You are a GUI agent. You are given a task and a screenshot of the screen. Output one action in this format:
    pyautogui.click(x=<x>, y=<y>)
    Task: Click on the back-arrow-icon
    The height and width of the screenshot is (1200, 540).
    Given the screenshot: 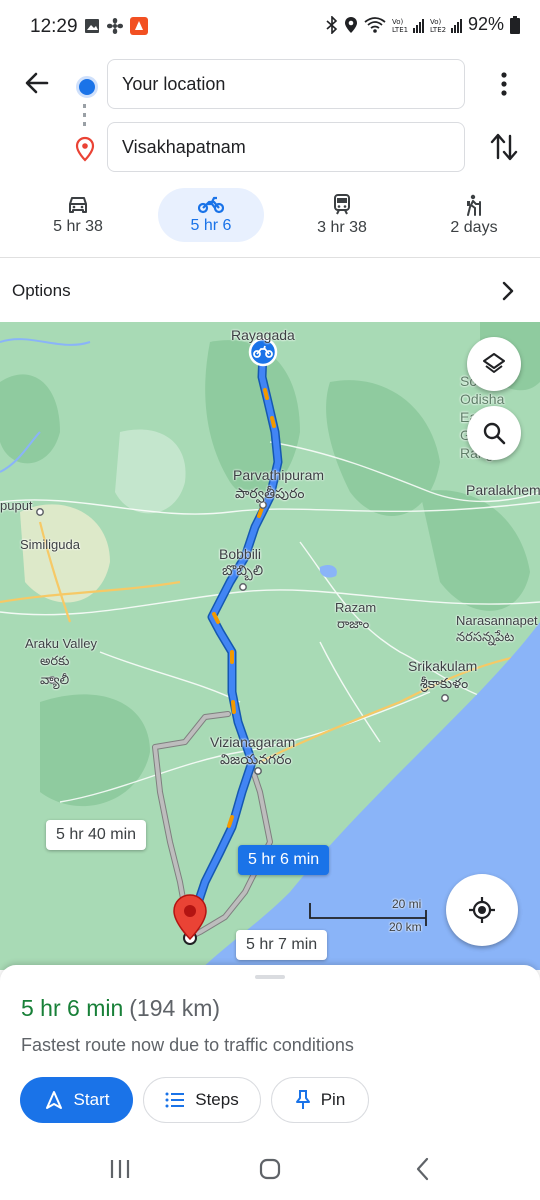 What is the action you would take?
    pyautogui.click(x=37, y=83)
    